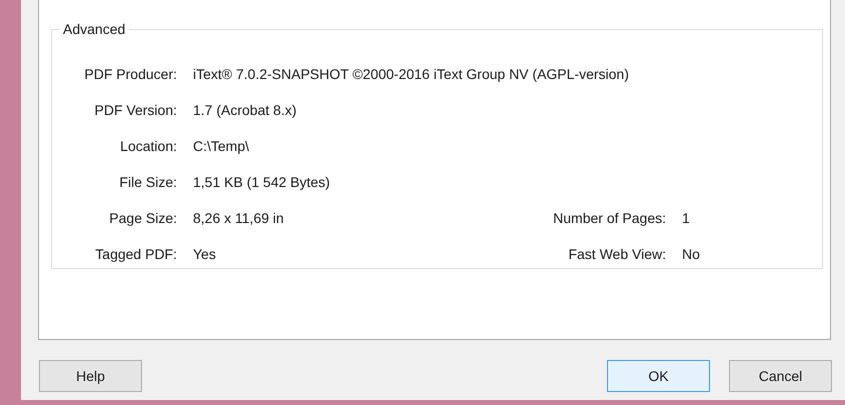 The image size is (845, 405). I want to click on field-value: No, so click(691, 254).